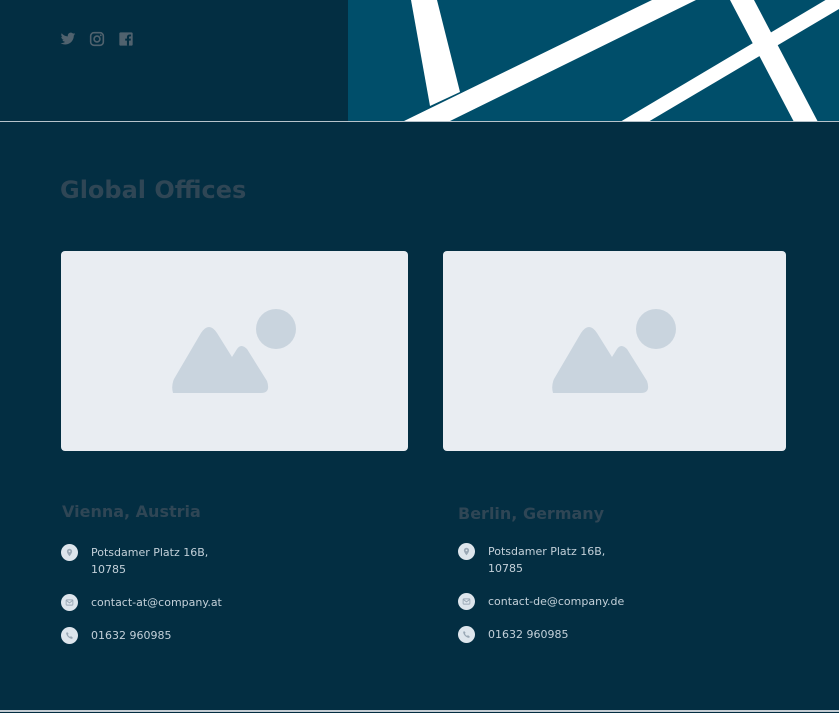 The width and height of the screenshot is (839, 713). What do you see at coordinates (126, 39) in the screenshot?
I see `facebook-icon` at bounding box center [126, 39].